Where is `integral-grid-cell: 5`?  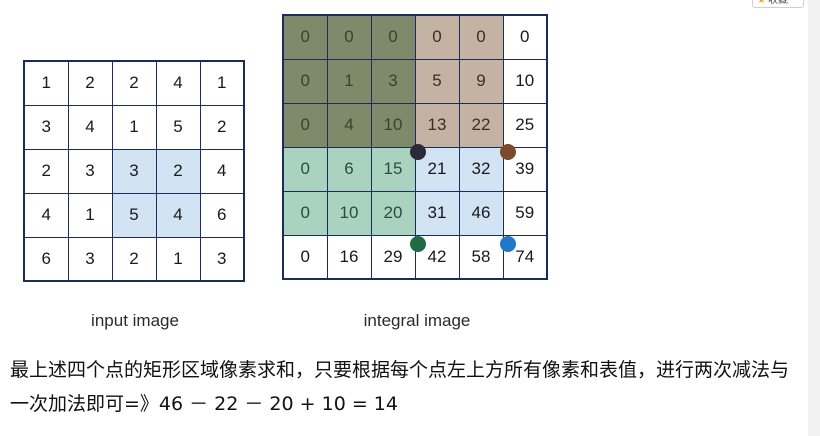 integral-grid-cell: 5 is located at coordinates (437, 81).